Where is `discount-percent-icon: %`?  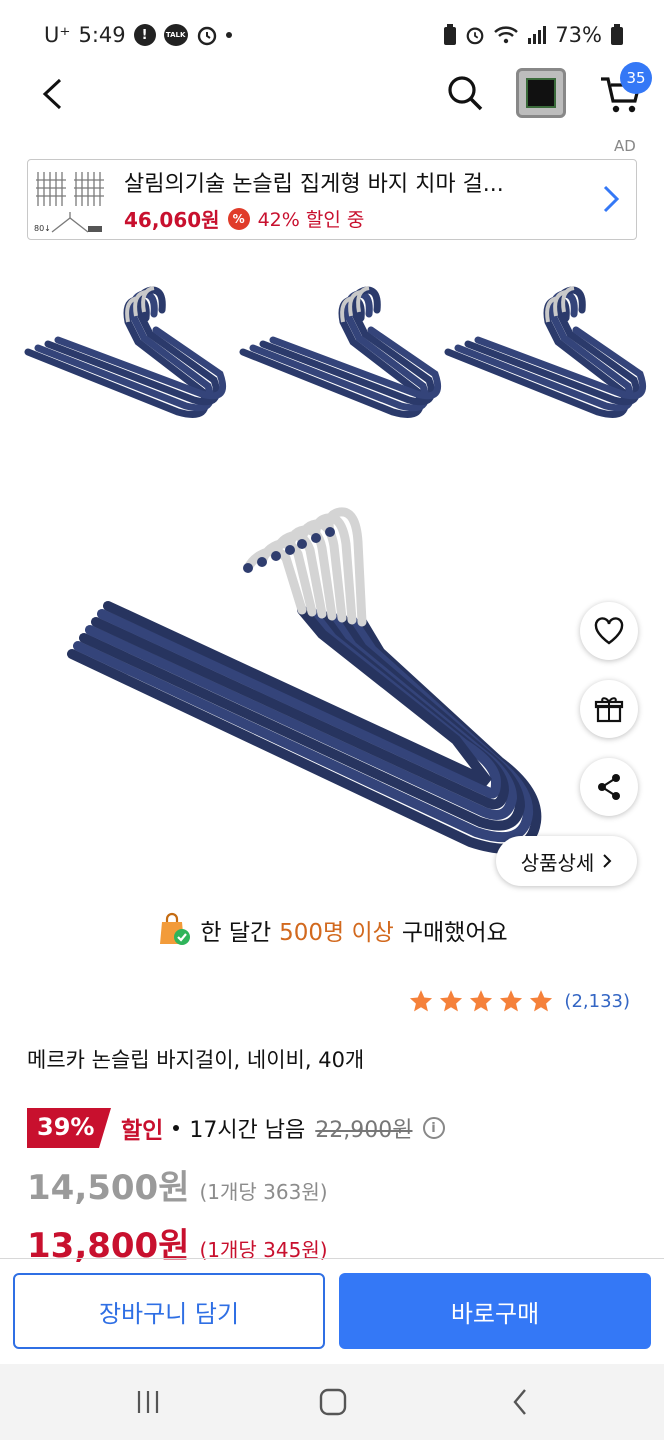
discount-percent-icon: % is located at coordinates (238, 218).